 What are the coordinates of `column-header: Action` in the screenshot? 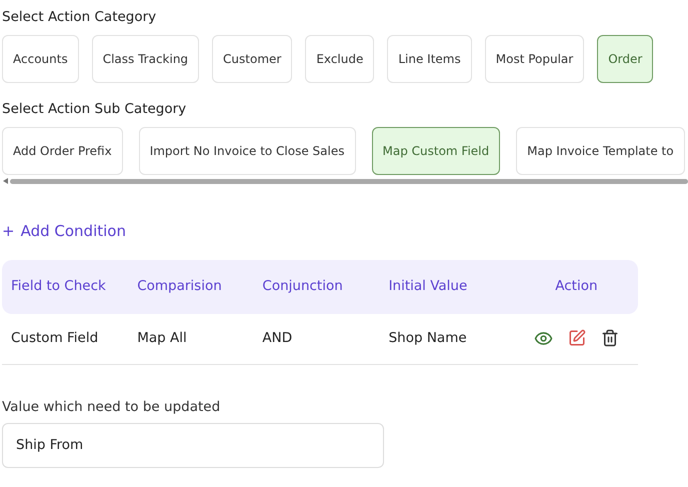 It's located at (576, 286).